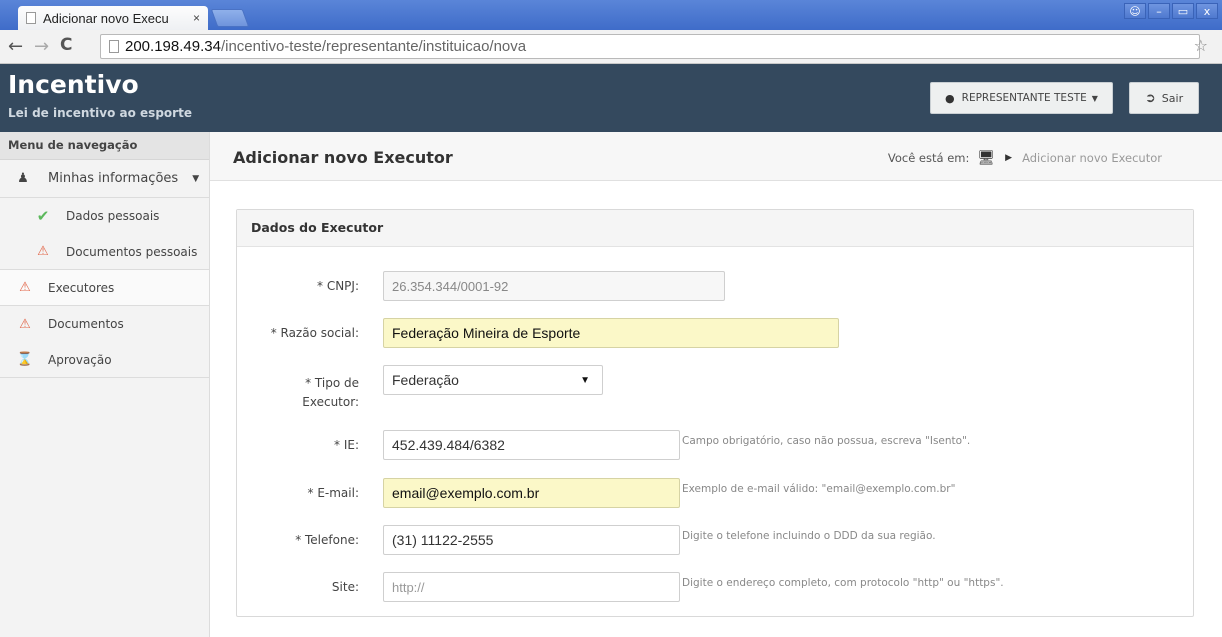  What do you see at coordinates (41, 46) in the screenshot?
I see `forward-arrow-icon: →` at bounding box center [41, 46].